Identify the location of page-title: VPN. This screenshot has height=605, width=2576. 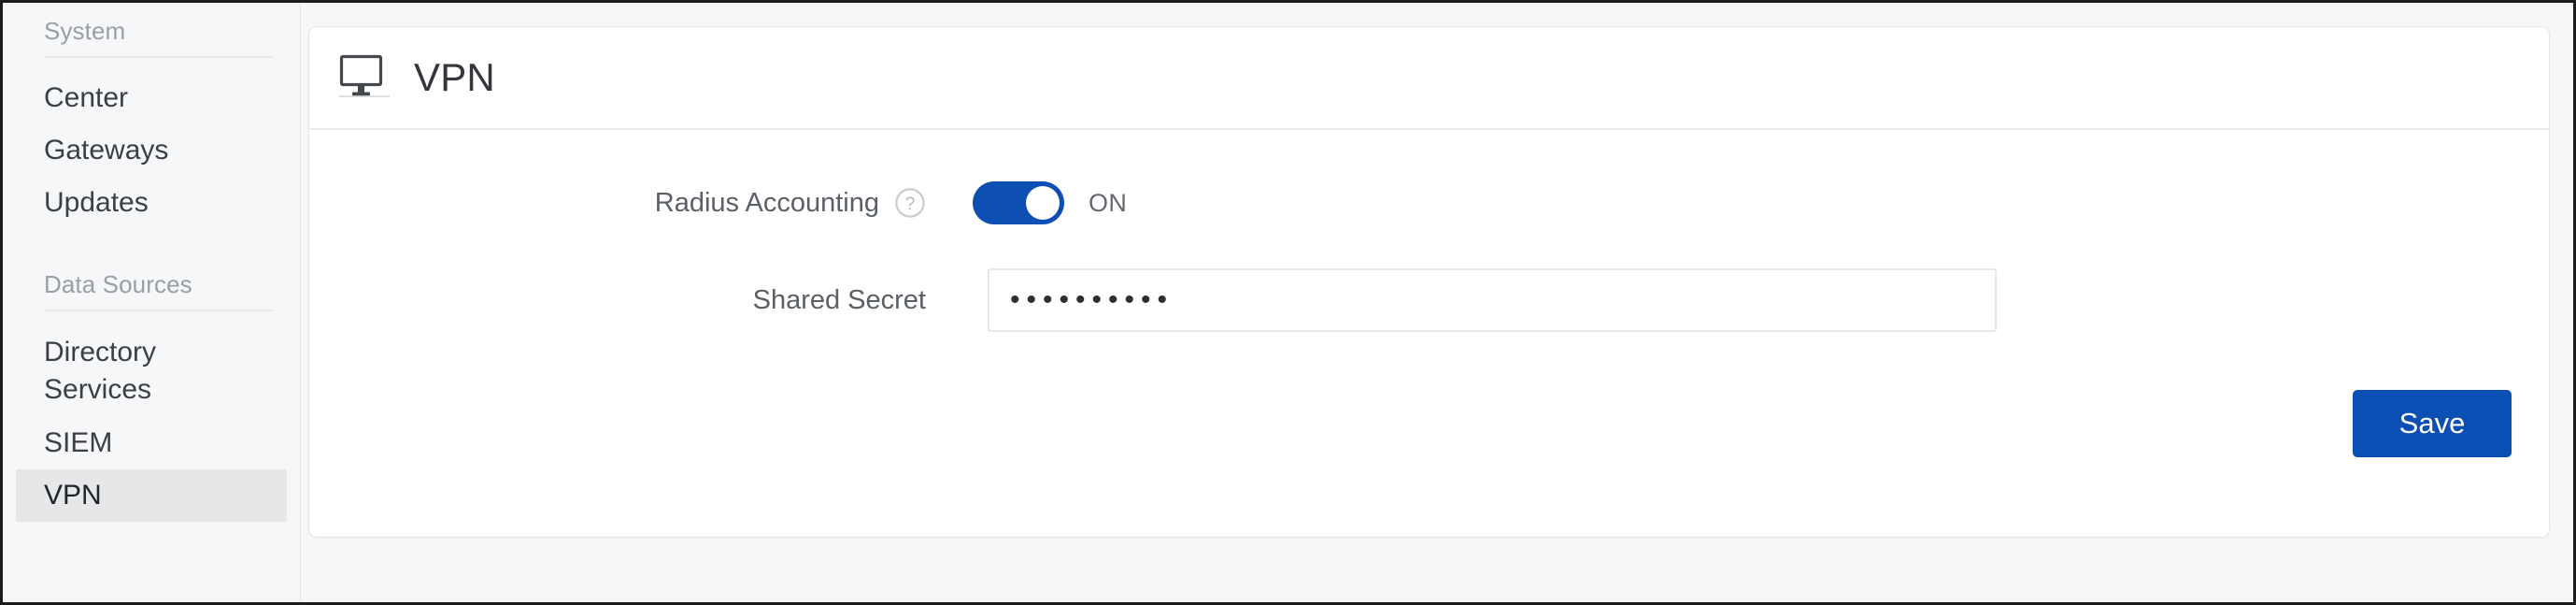
(455, 77).